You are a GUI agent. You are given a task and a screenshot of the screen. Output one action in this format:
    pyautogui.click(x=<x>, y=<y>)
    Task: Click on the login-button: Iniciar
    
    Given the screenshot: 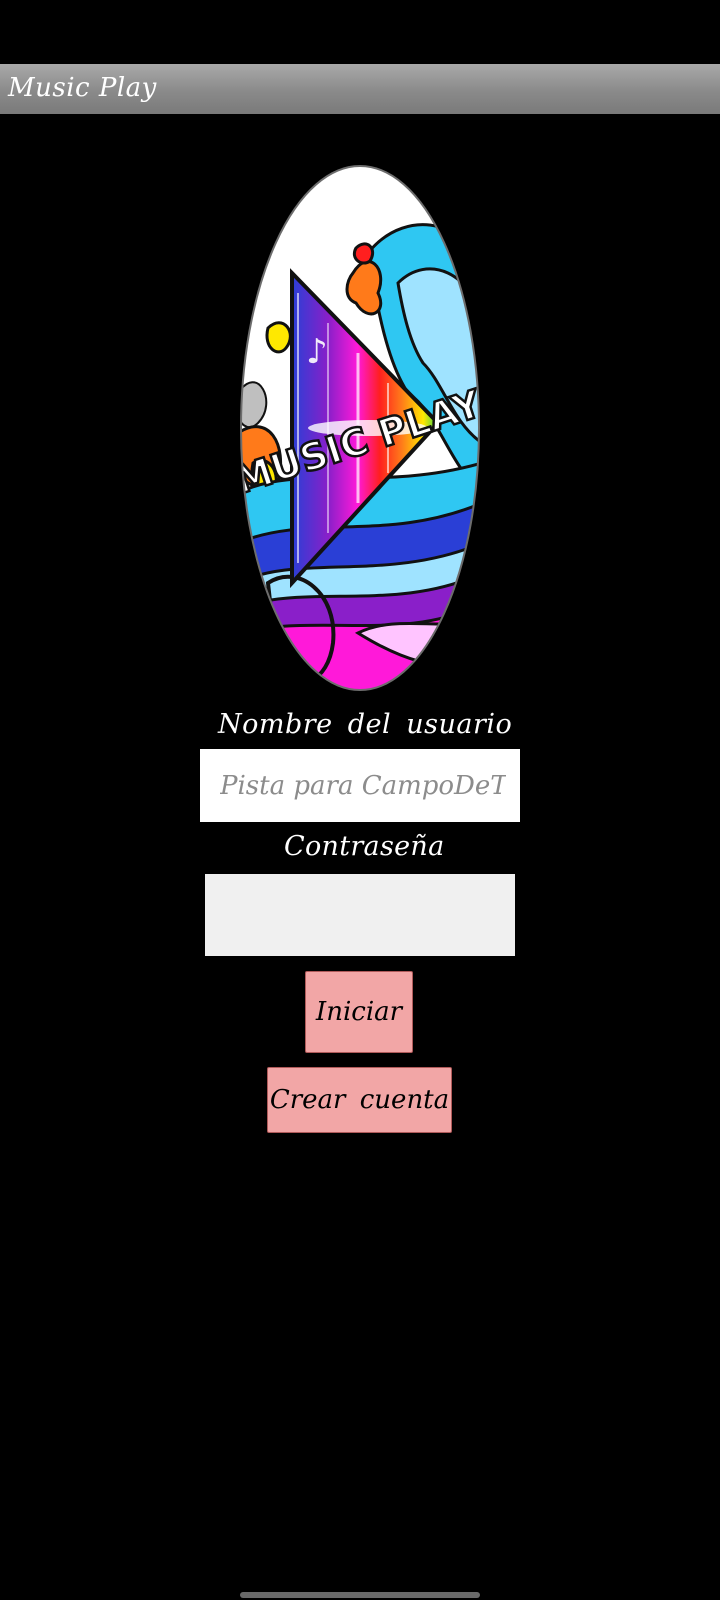 What is the action you would take?
    pyautogui.click(x=359, y=1012)
    